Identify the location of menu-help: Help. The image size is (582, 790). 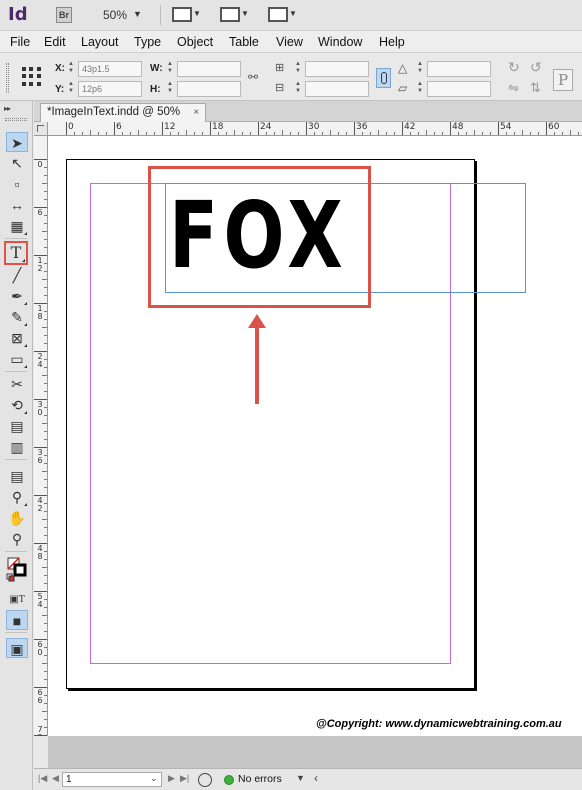
(392, 42).